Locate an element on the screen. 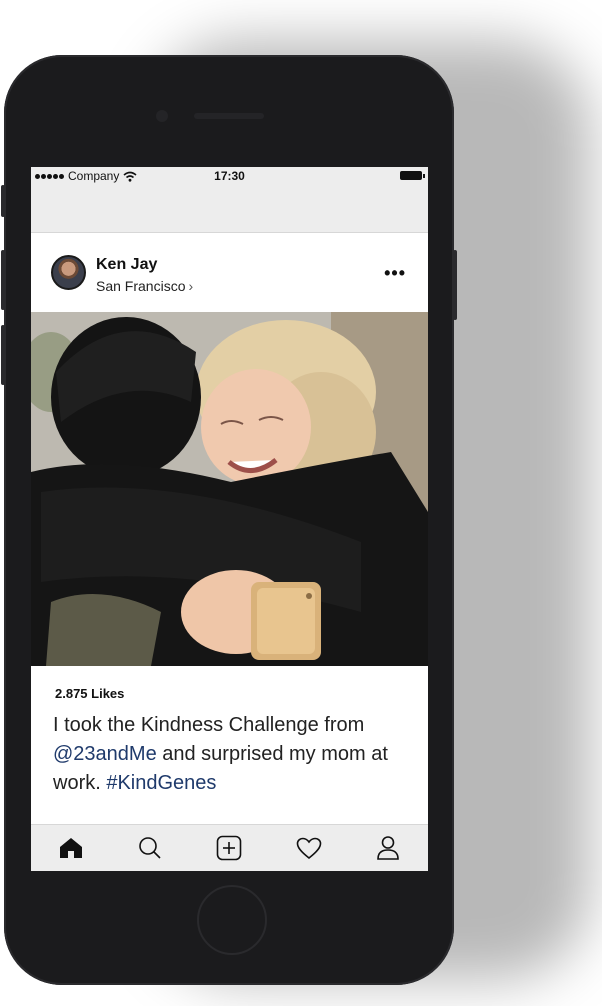  add-post-icon is located at coordinates (229, 848).